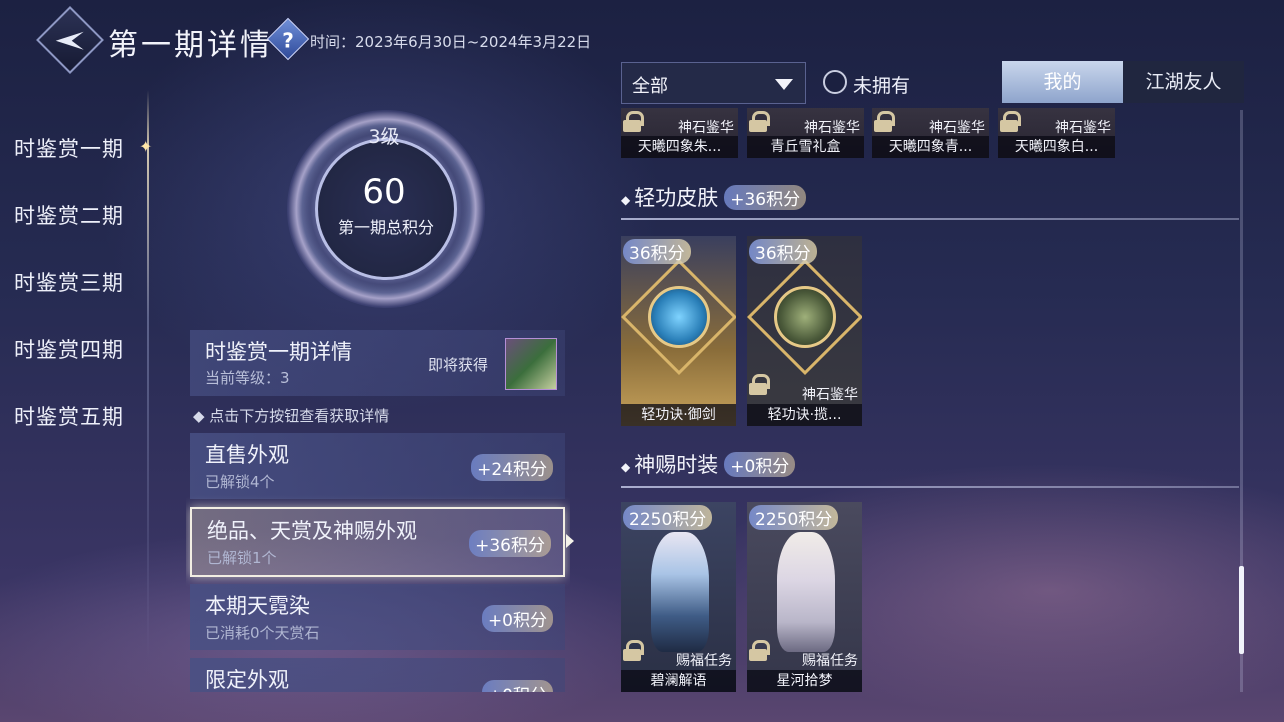 Image resolution: width=1284 pixels, height=722 pixels. I want to click on section-points: +36积分, so click(765, 197).